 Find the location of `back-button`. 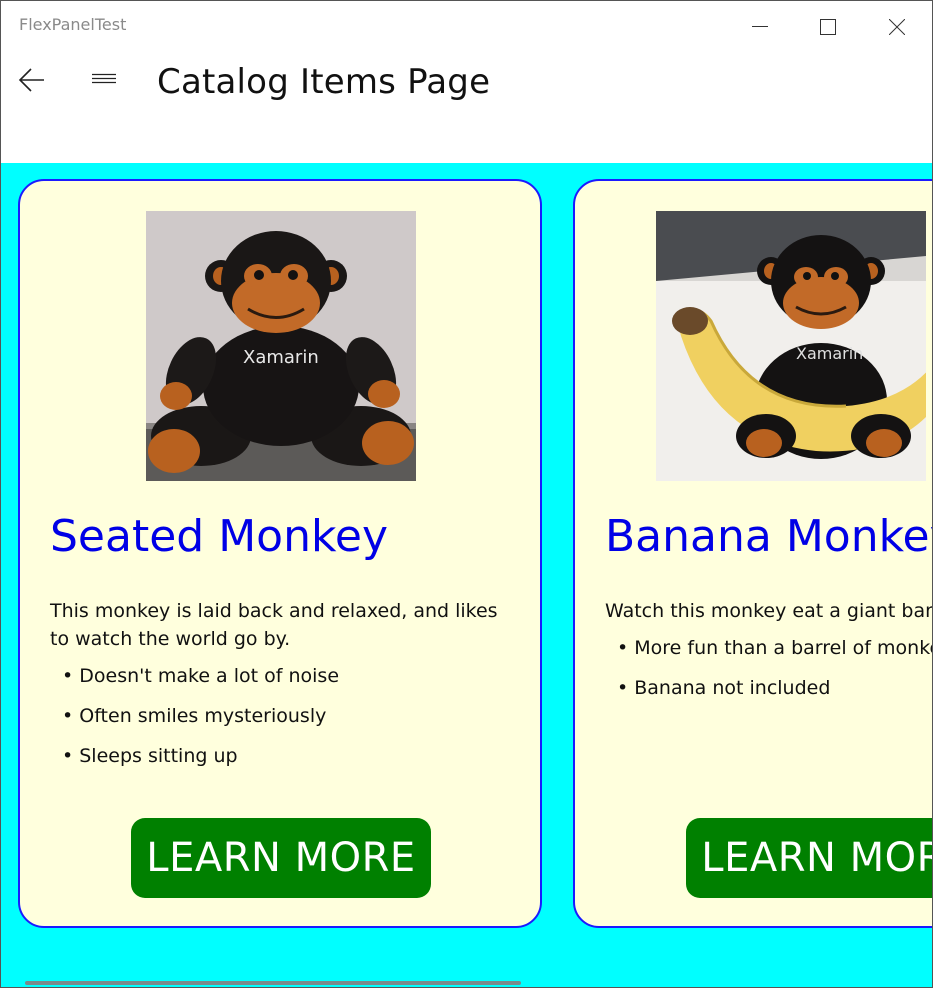

back-button is located at coordinates (33, 81).